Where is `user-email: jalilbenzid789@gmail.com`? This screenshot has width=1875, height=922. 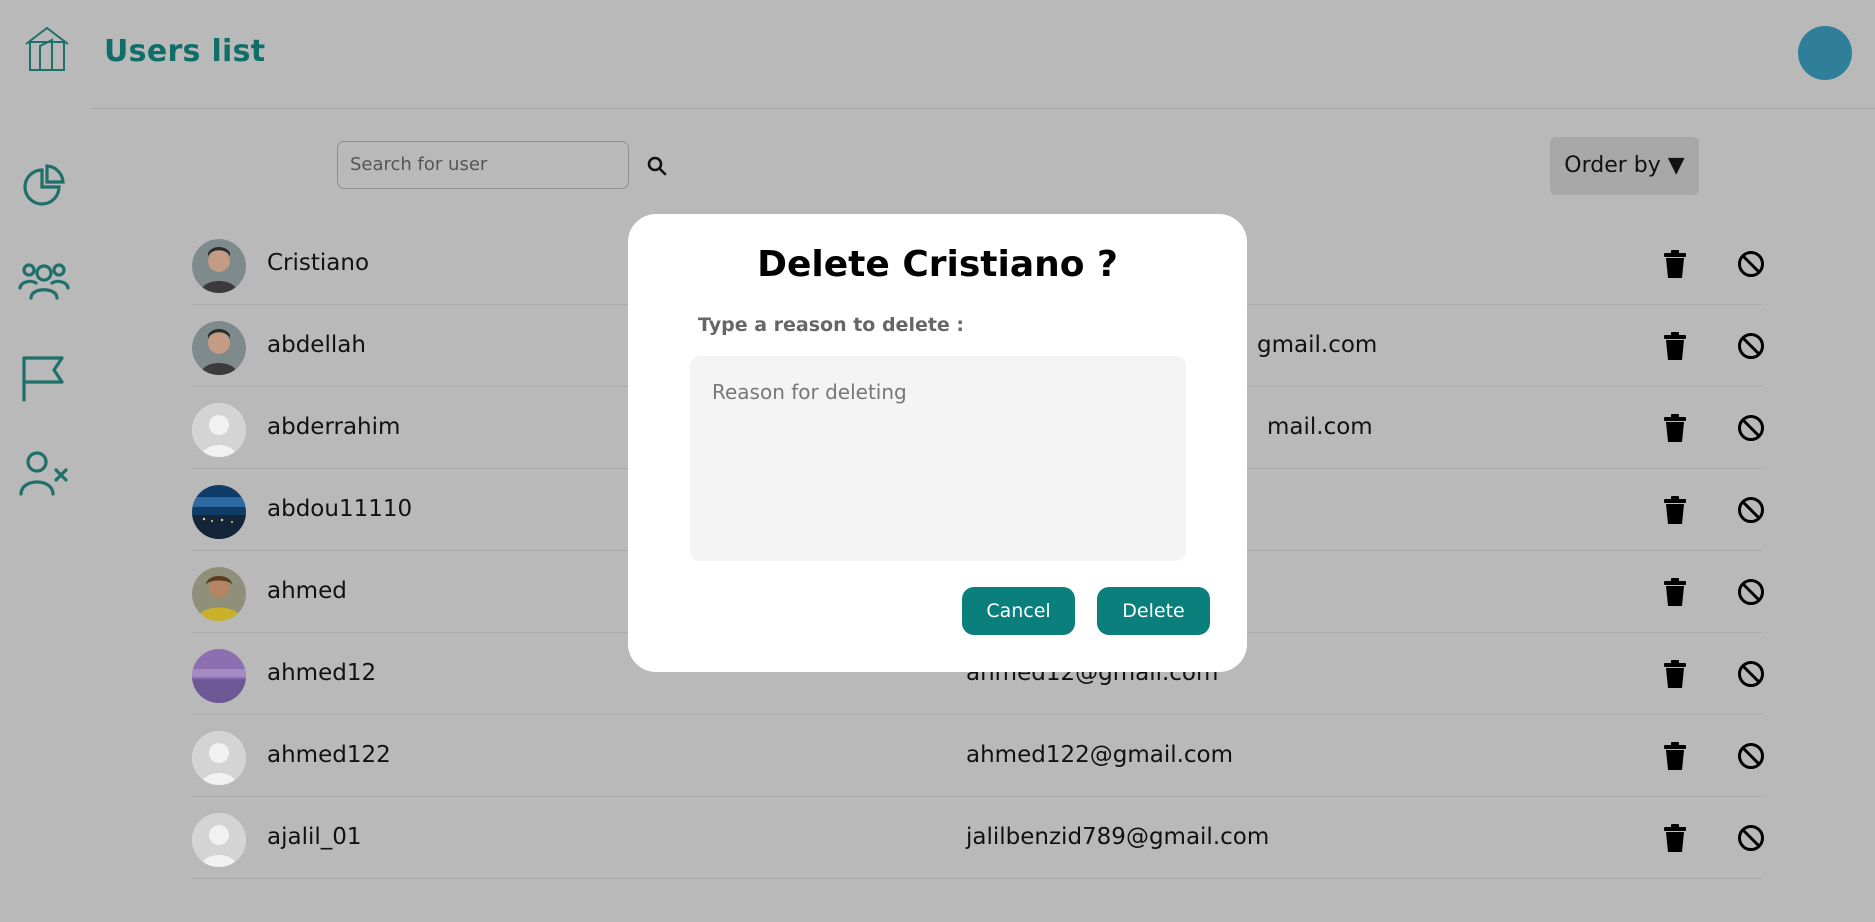
user-email: jalilbenzid789@gmail.com is located at coordinates (1118, 837).